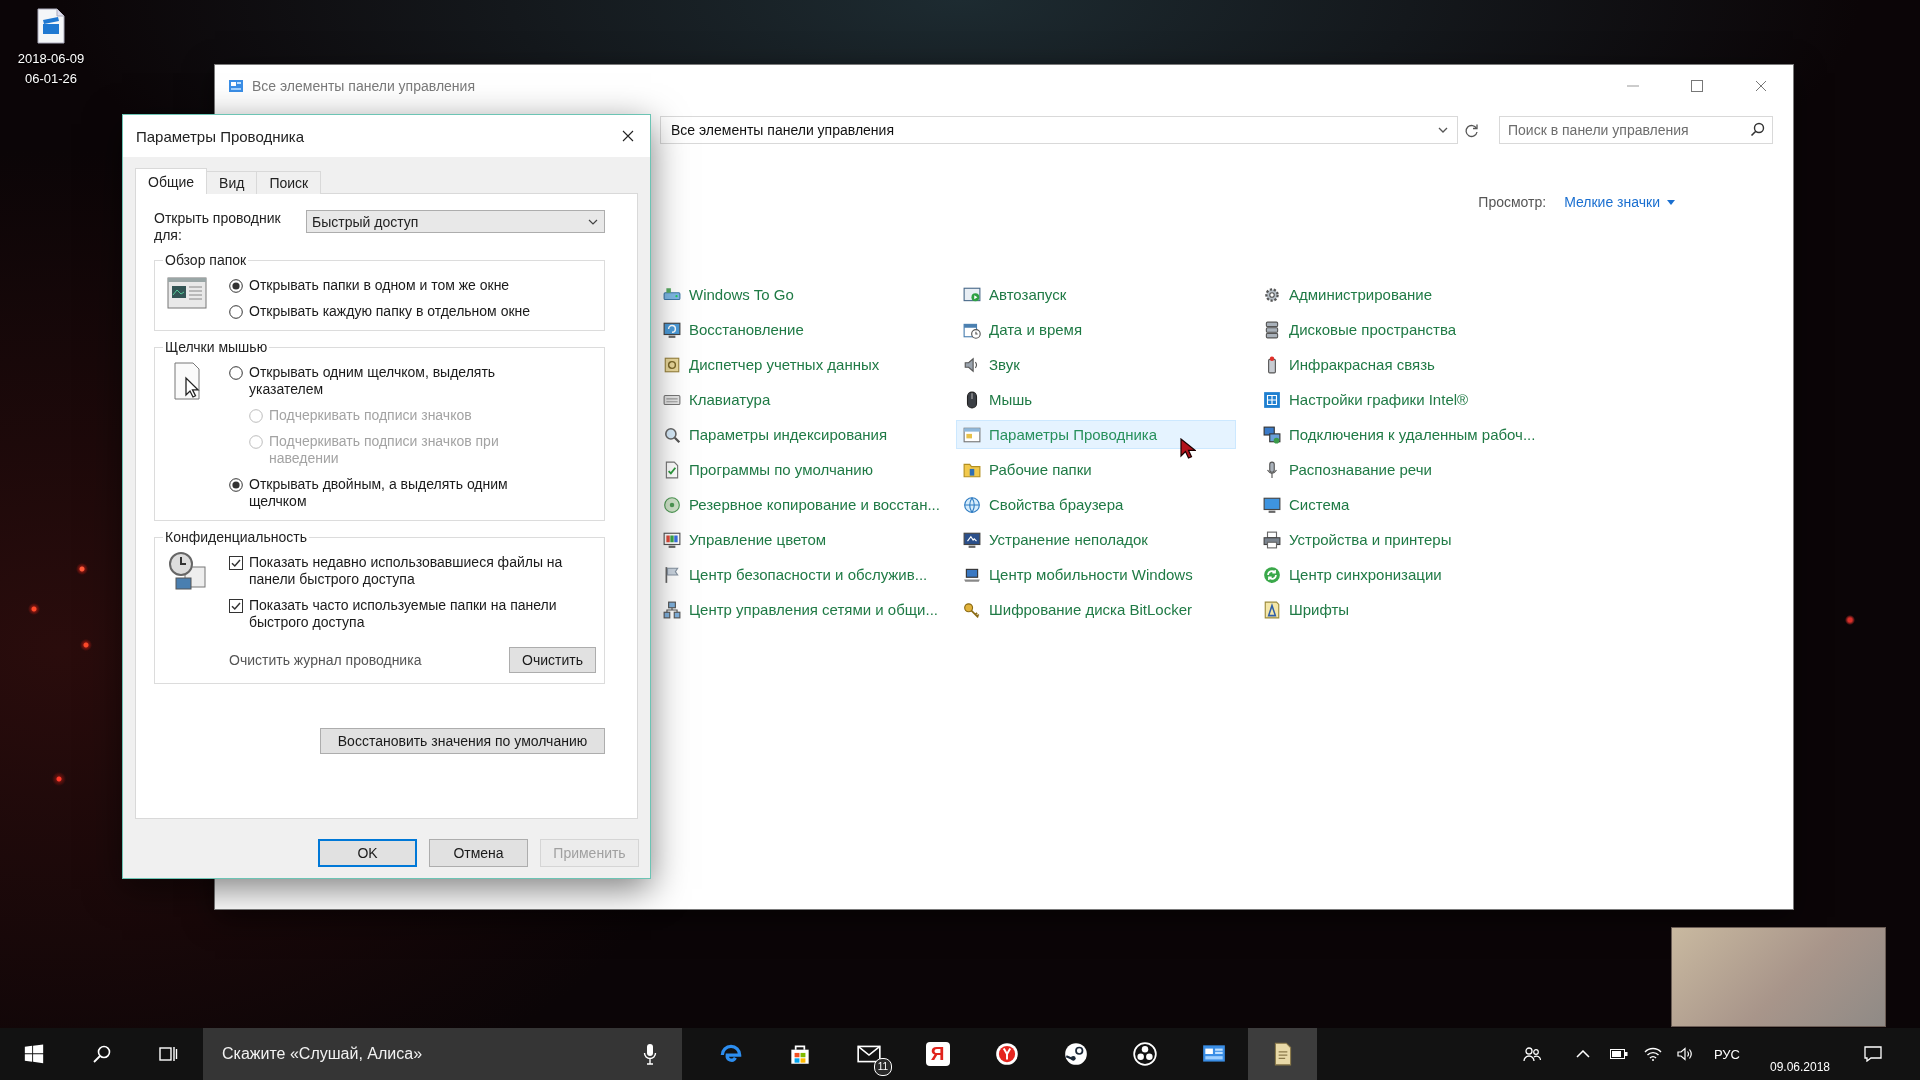 This screenshot has width=1920, height=1080. What do you see at coordinates (1352, 574) in the screenshot?
I see `panel-link: Центр синхронизации` at bounding box center [1352, 574].